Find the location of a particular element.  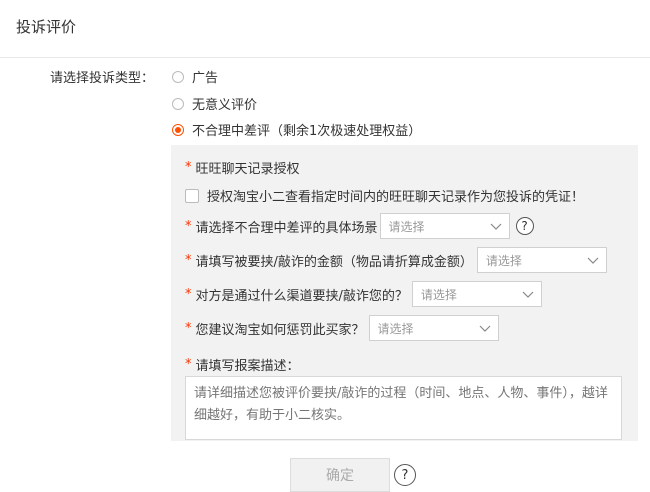

radio-option-ad: 广告 is located at coordinates (195, 76).